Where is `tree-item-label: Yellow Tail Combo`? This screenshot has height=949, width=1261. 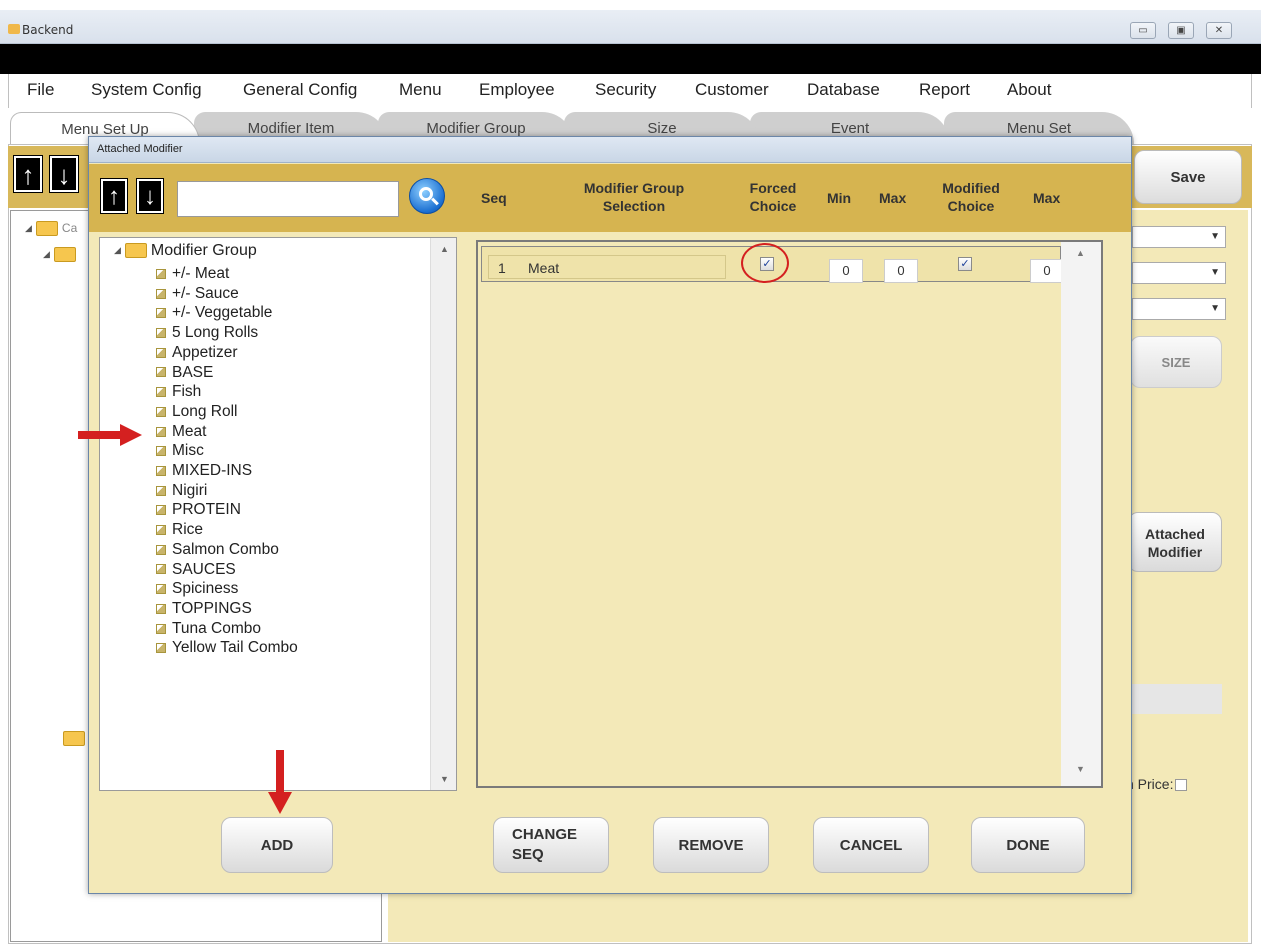 tree-item-label: Yellow Tail Combo is located at coordinates (235, 648).